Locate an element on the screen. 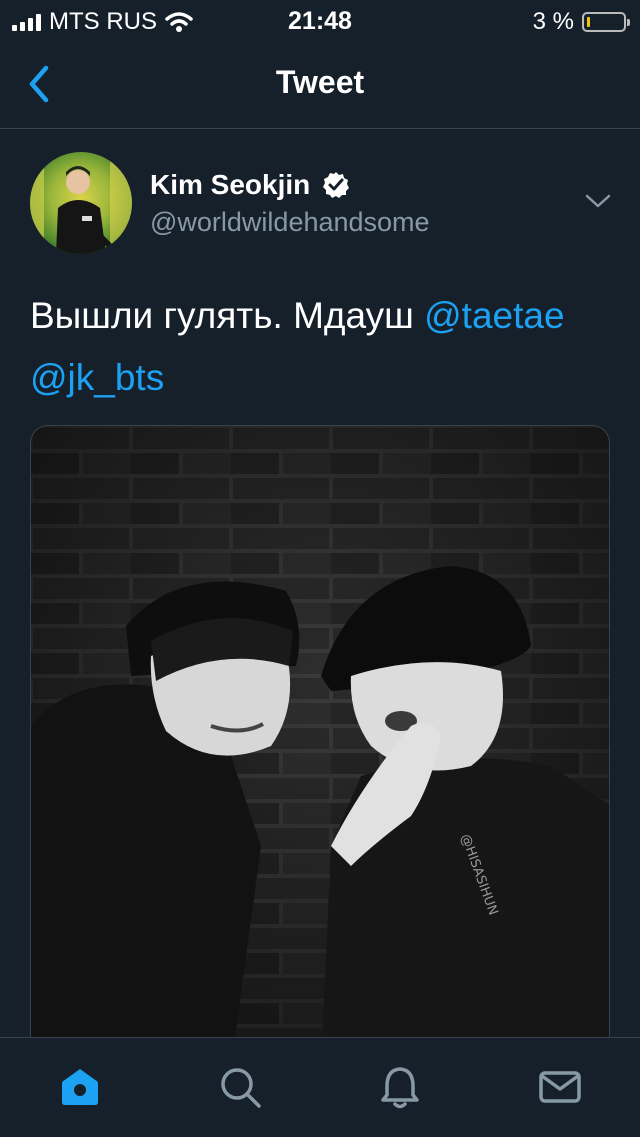  avatar-photo is located at coordinates (81, 203).